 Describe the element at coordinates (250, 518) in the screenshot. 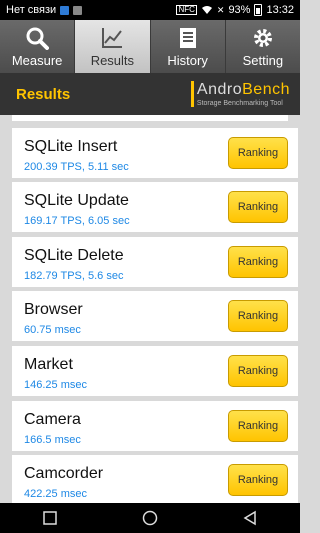

I see `back-triangle-icon` at that location.